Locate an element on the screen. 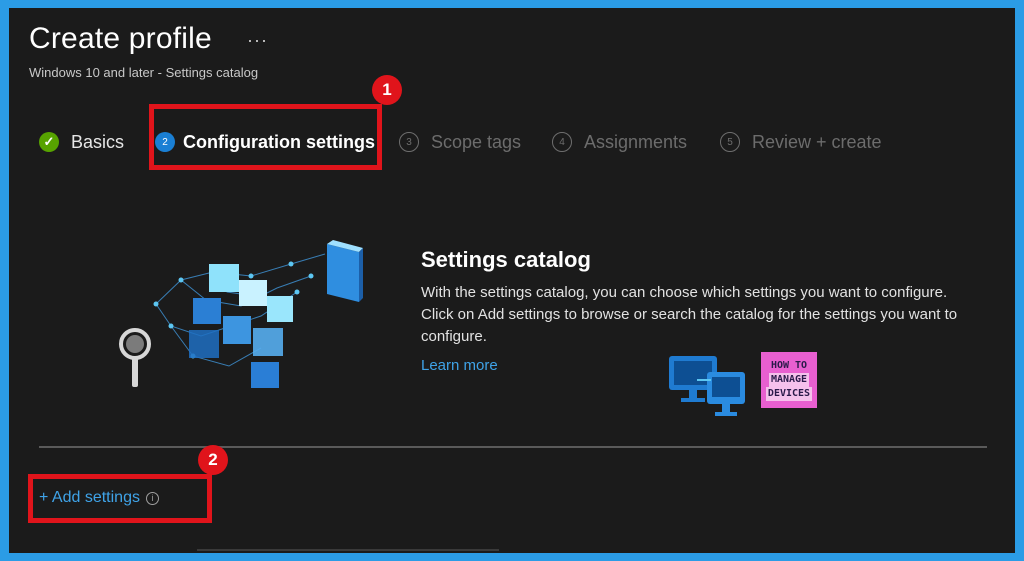 The width and height of the screenshot is (1024, 561). logo-line-2: MANAGE is located at coordinates (789, 380).